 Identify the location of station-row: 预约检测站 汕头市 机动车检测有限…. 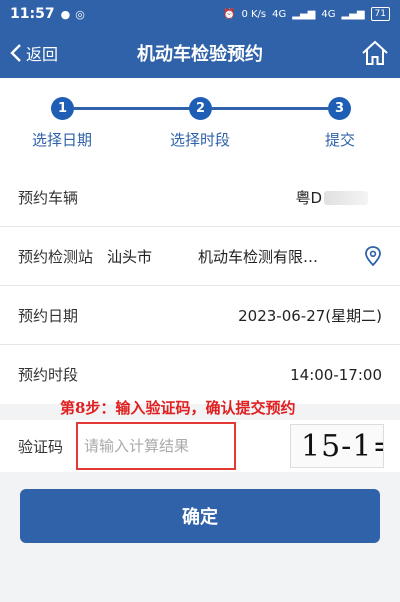
(200, 256).